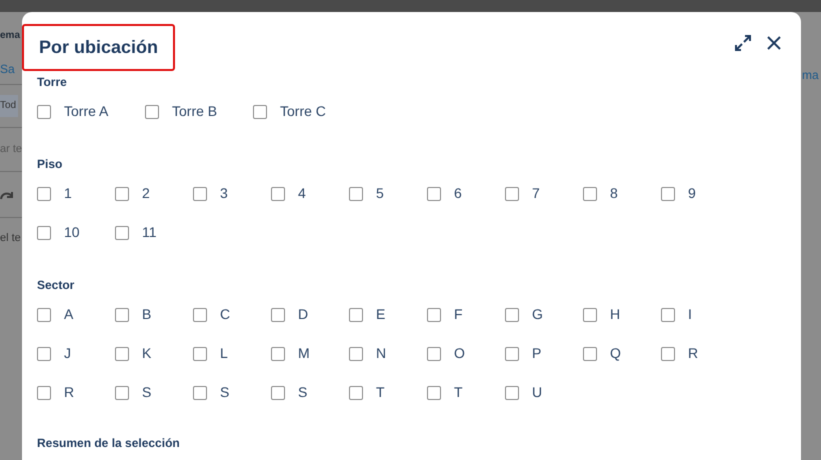 The width and height of the screenshot is (821, 460). What do you see at coordinates (537, 314) in the screenshot?
I see `checkbox-label: G` at bounding box center [537, 314].